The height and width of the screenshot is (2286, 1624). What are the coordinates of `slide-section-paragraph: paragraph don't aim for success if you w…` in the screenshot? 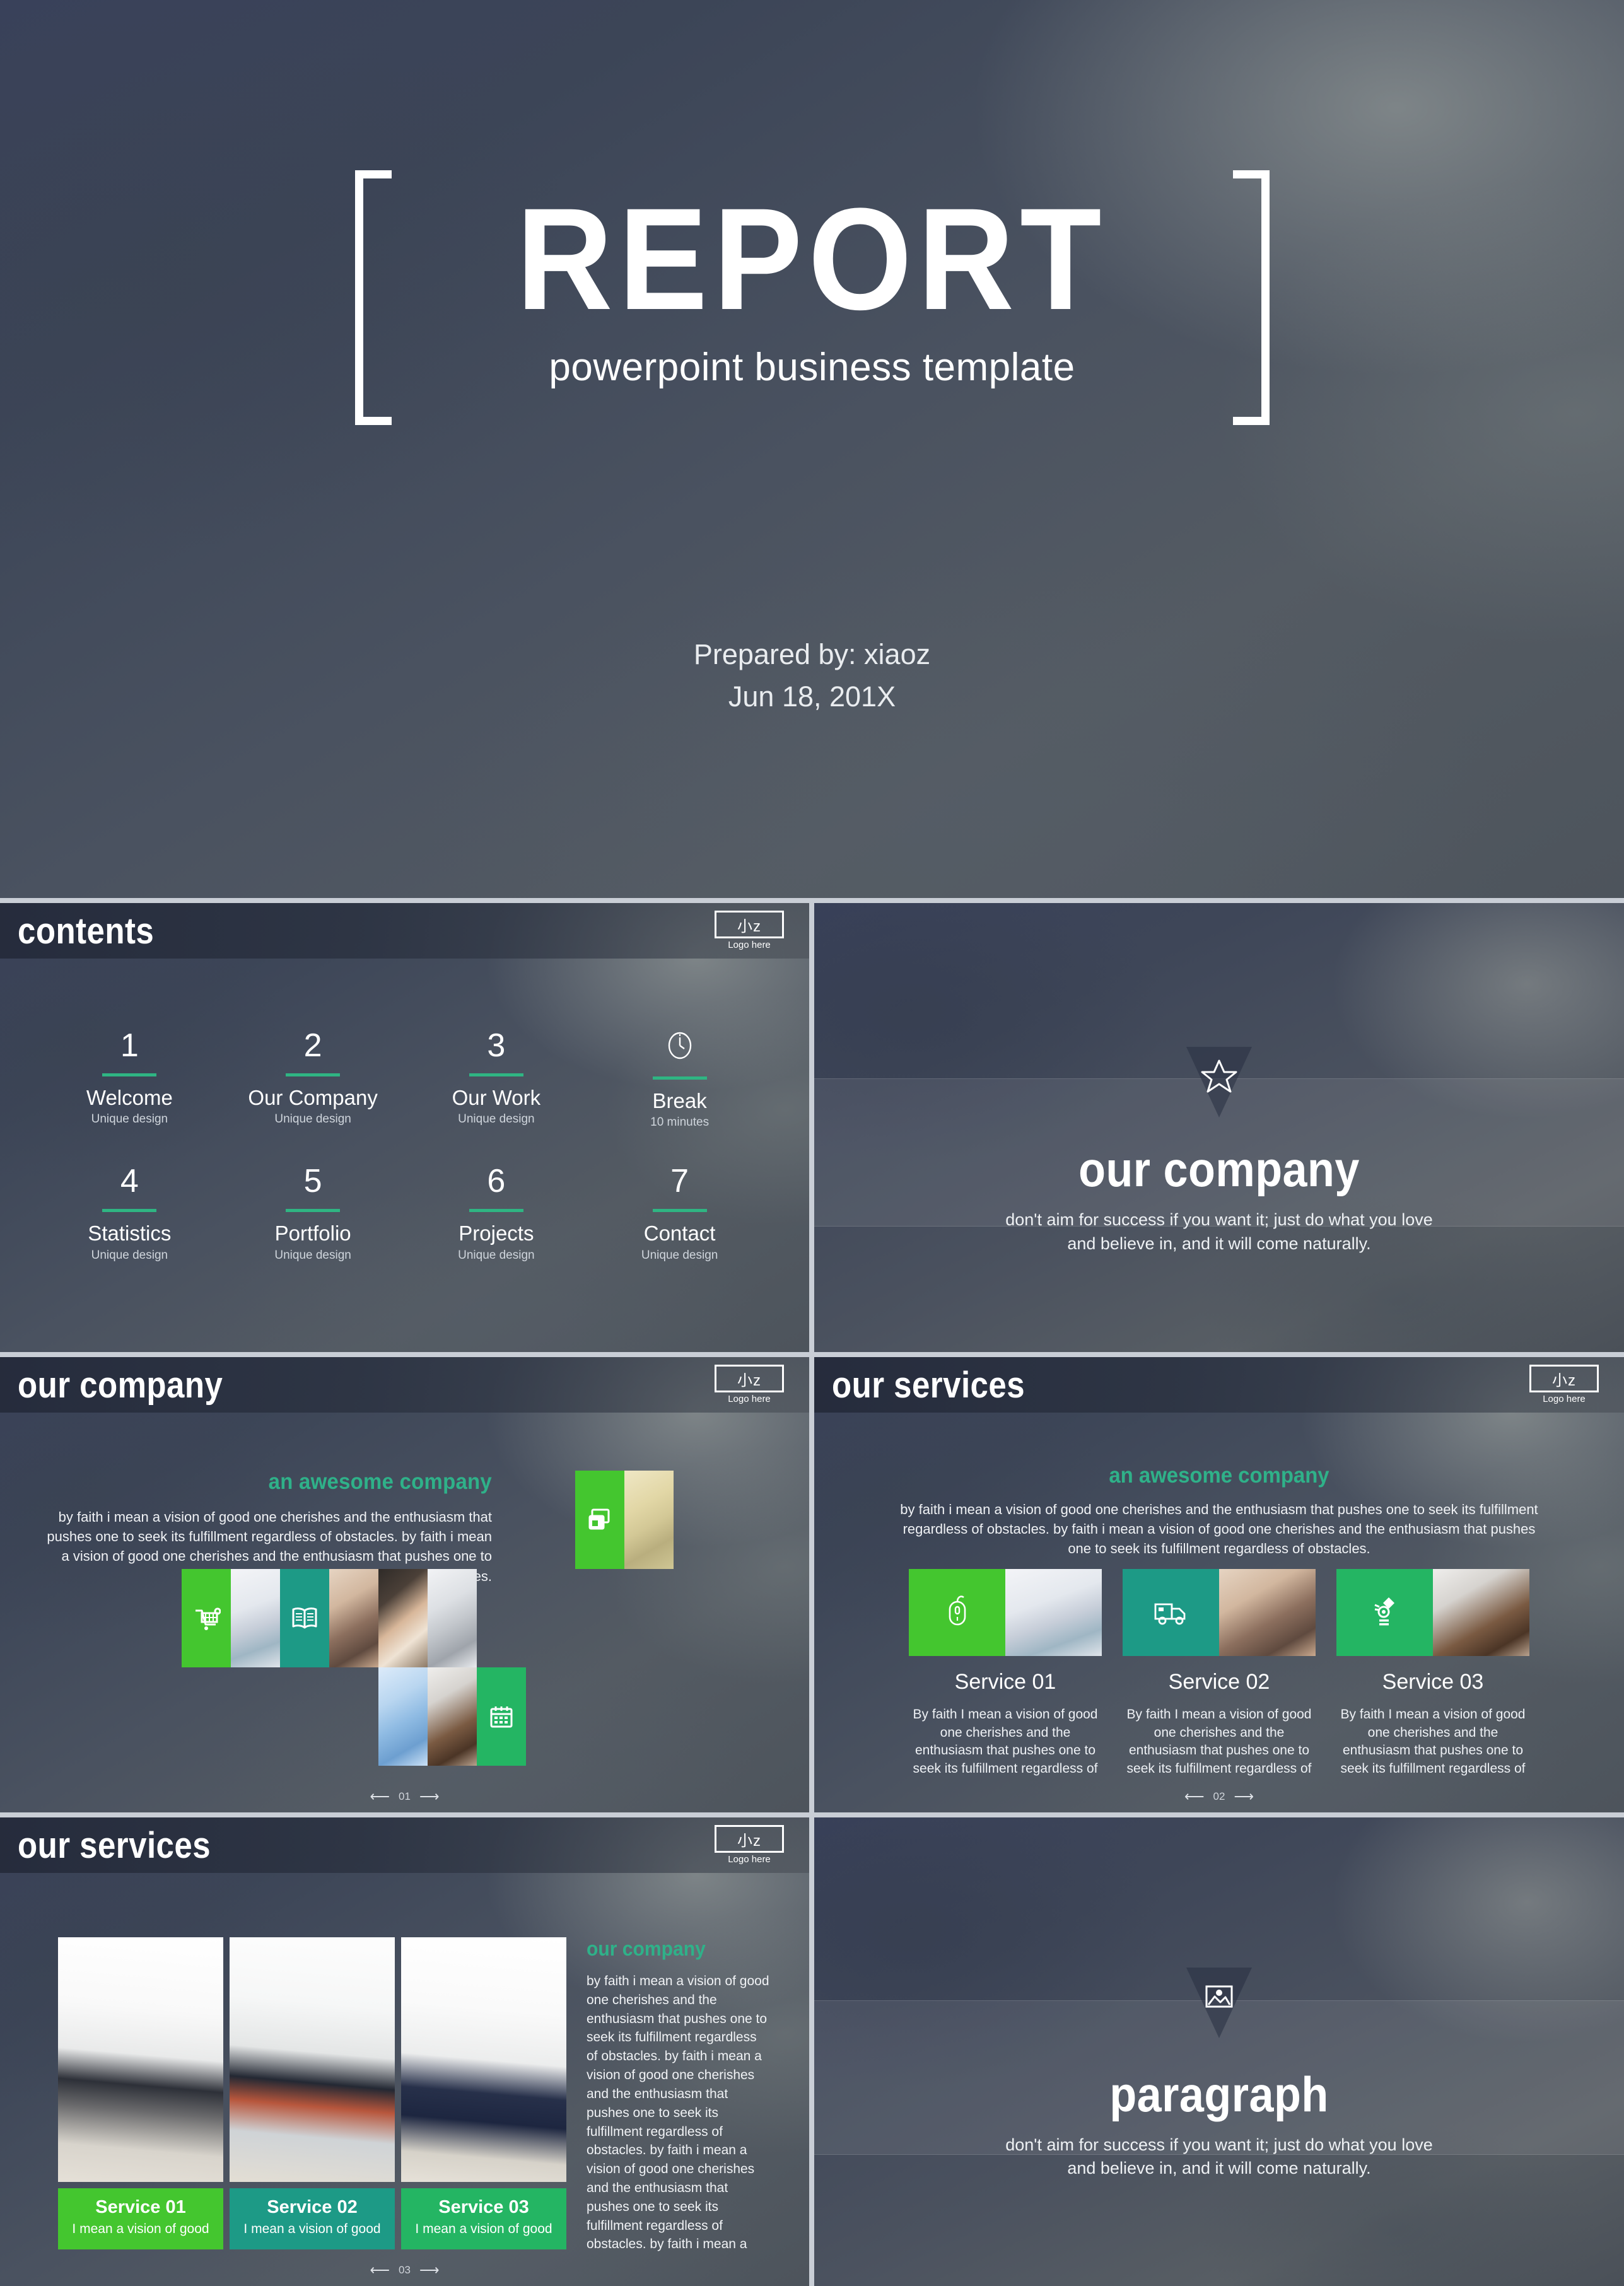 It's located at (1219, 2051).